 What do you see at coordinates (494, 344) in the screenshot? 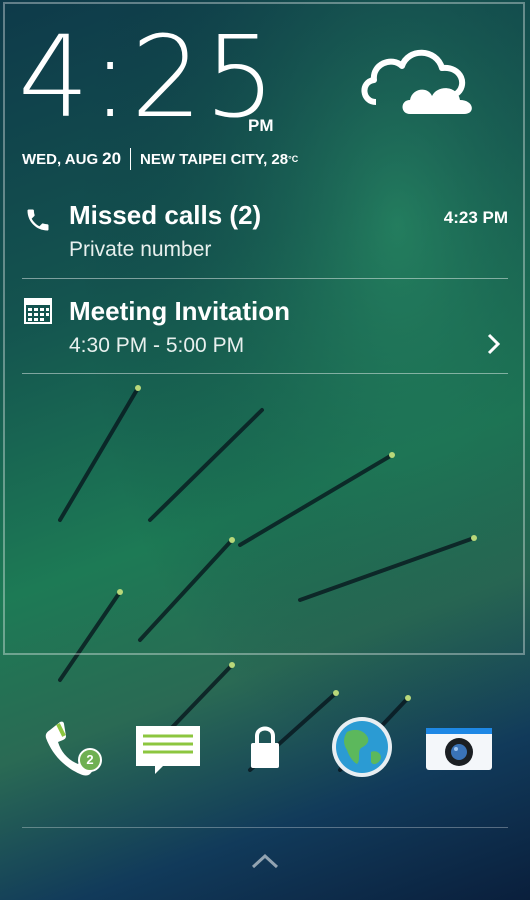
I see `chevron-right-icon` at bounding box center [494, 344].